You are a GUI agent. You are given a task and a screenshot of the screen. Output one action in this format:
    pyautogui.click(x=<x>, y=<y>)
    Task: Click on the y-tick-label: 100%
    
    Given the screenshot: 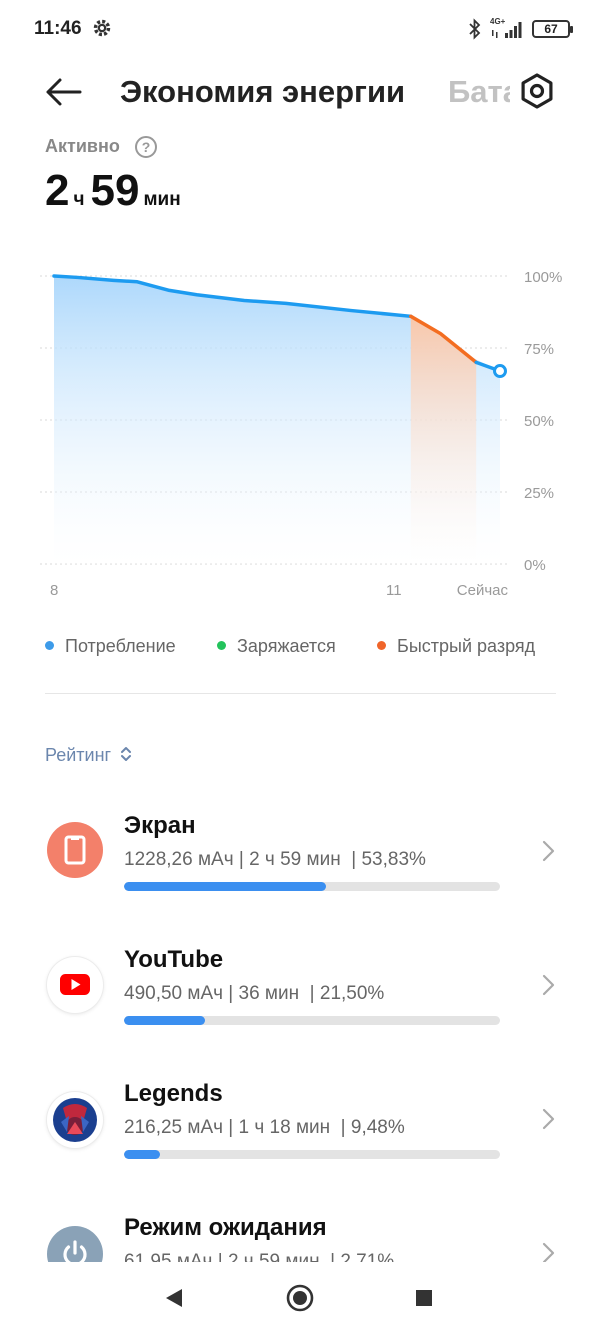 What is the action you would take?
    pyautogui.click(x=543, y=277)
    